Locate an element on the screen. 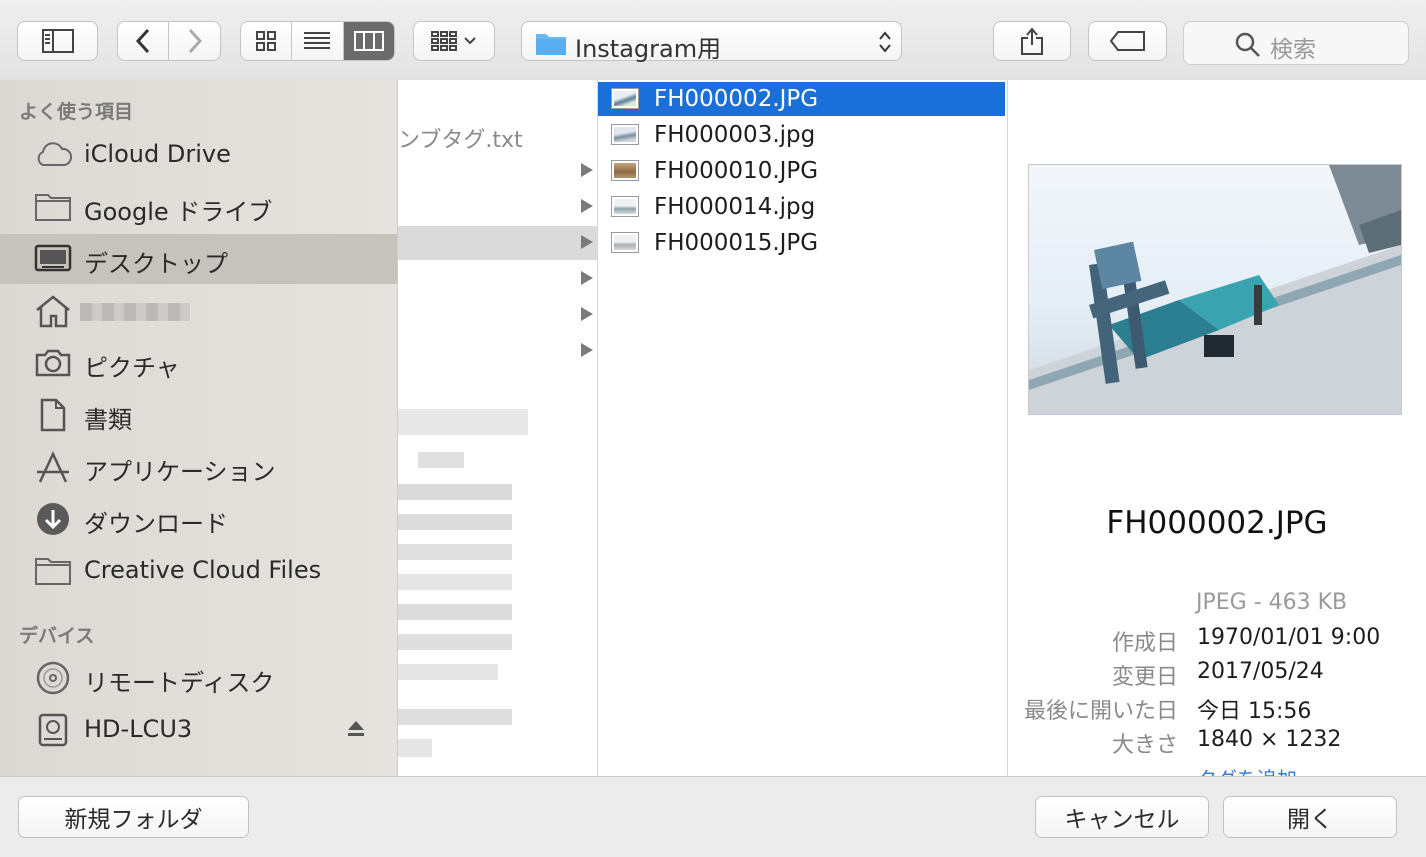  sidebar-item-desktop: デスクトップ is located at coordinates (198, 259).